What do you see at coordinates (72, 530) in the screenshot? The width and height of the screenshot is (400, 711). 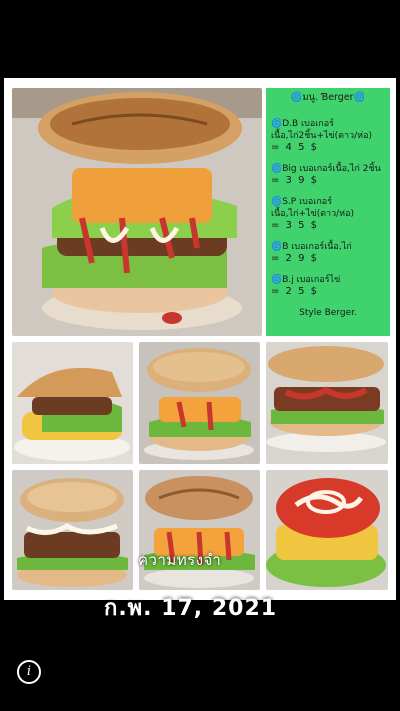 I see `burger-photo-mayo` at bounding box center [72, 530].